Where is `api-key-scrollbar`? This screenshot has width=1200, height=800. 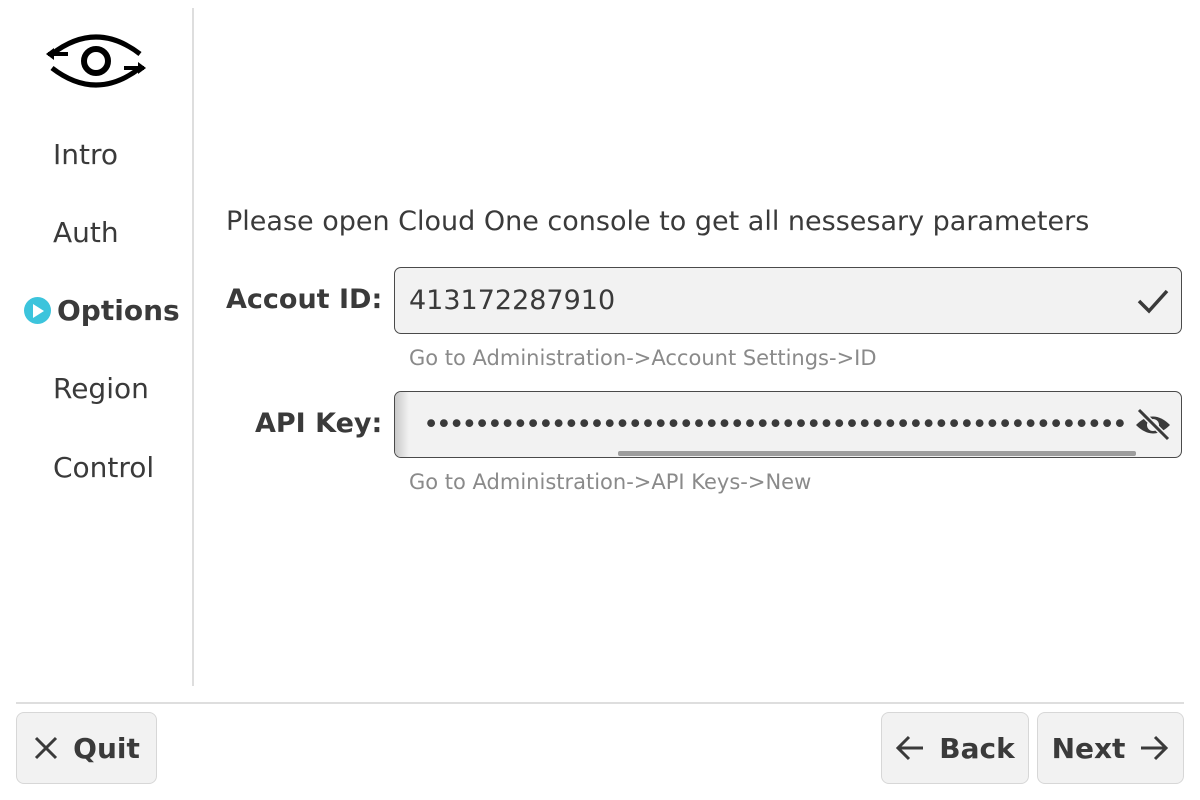 api-key-scrollbar is located at coordinates (877, 453).